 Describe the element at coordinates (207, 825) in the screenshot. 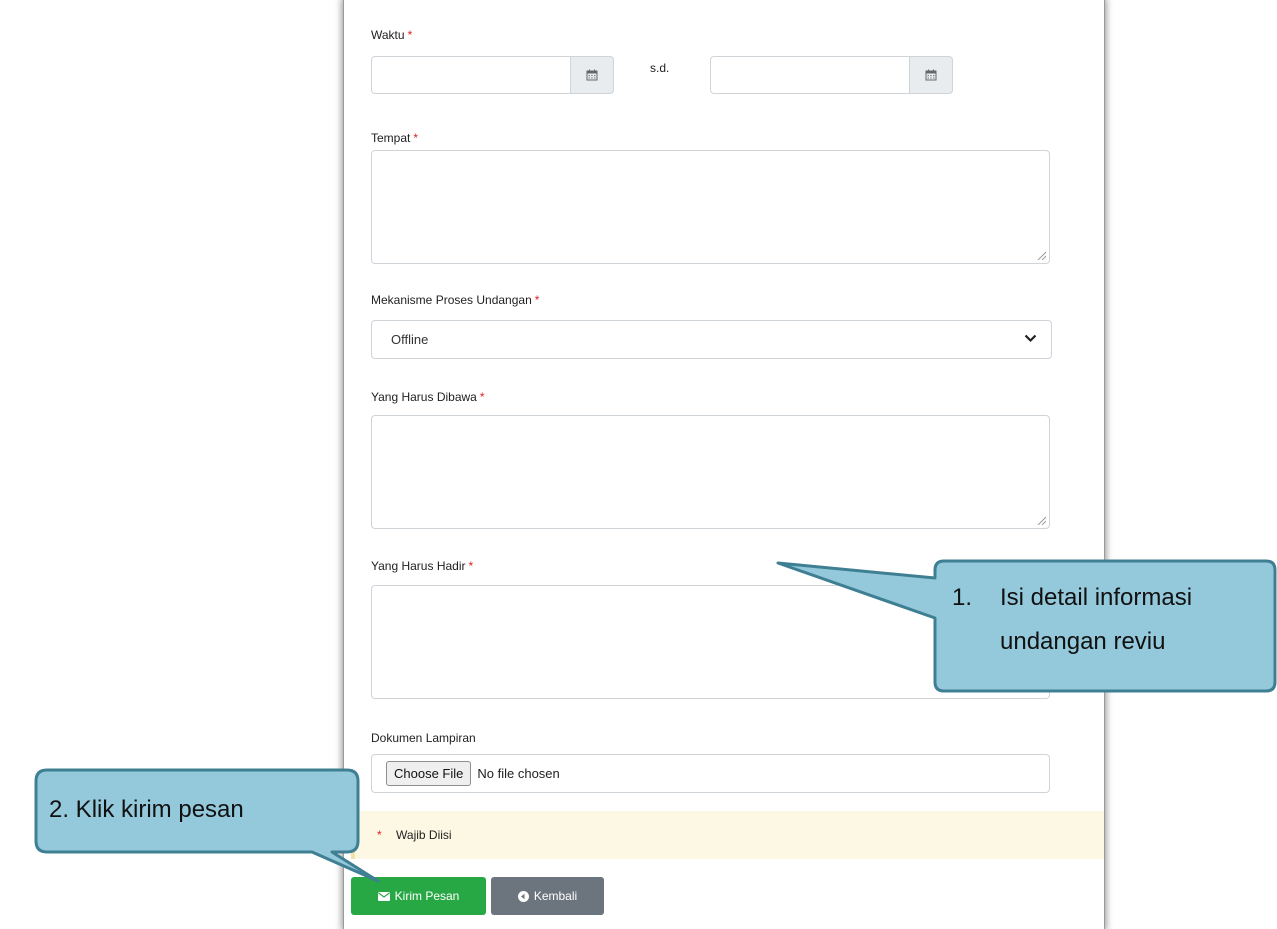

I see `callout-2-shape` at that location.